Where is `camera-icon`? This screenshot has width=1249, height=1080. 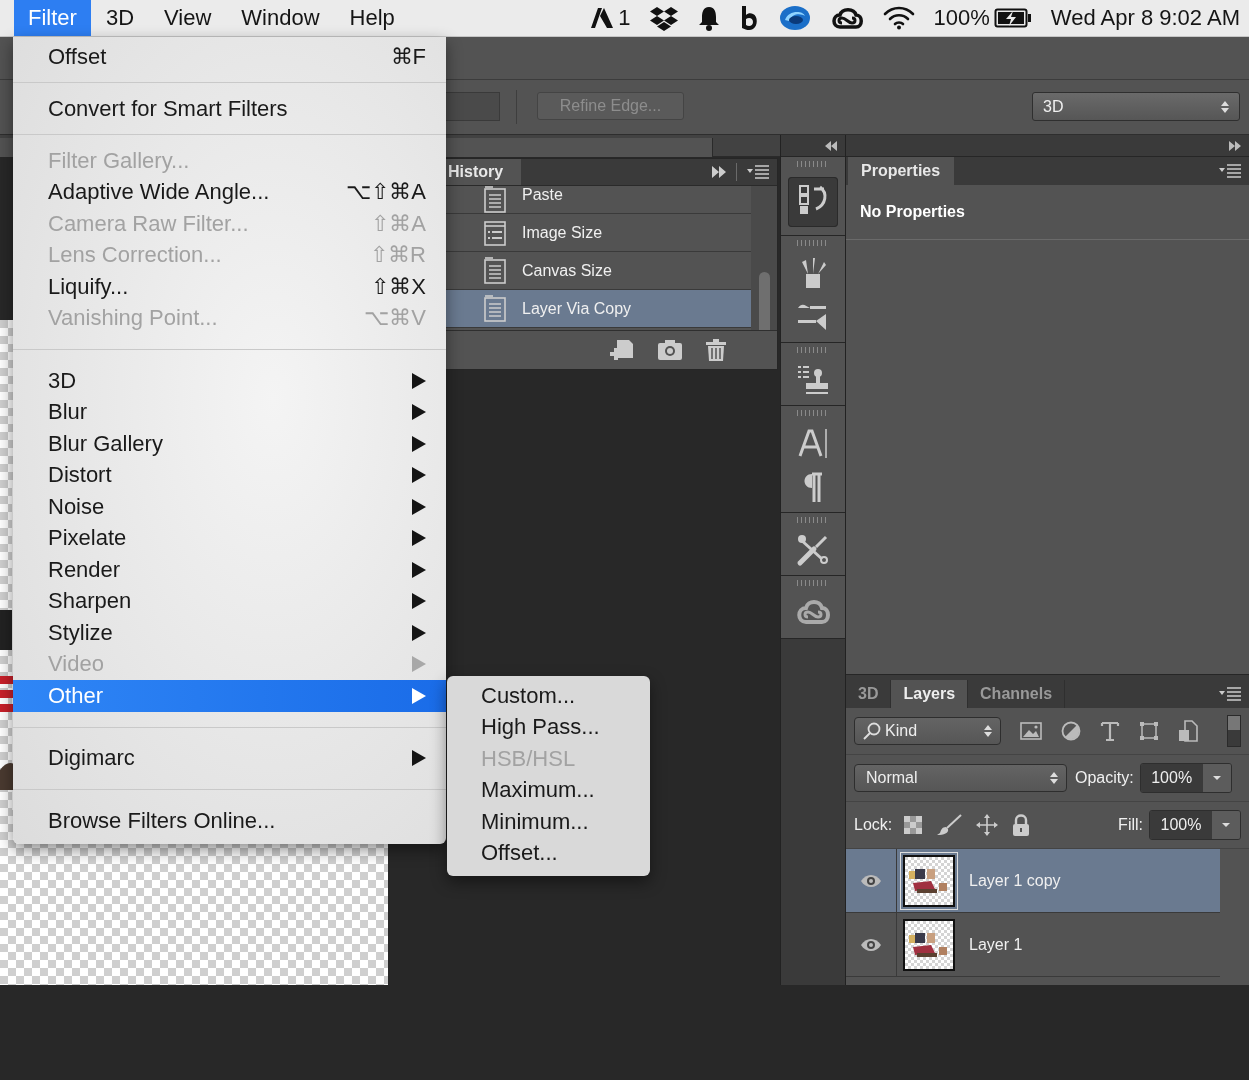
camera-icon is located at coordinates (670, 350).